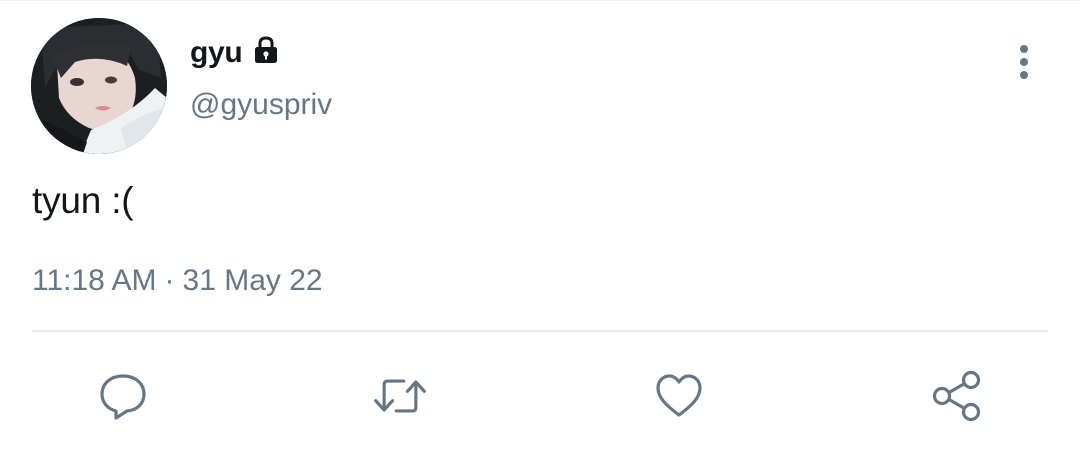 This screenshot has width=1080, height=457. Describe the element at coordinates (94, 280) in the screenshot. I see `tweet-time: 11:18 AM` at that location.